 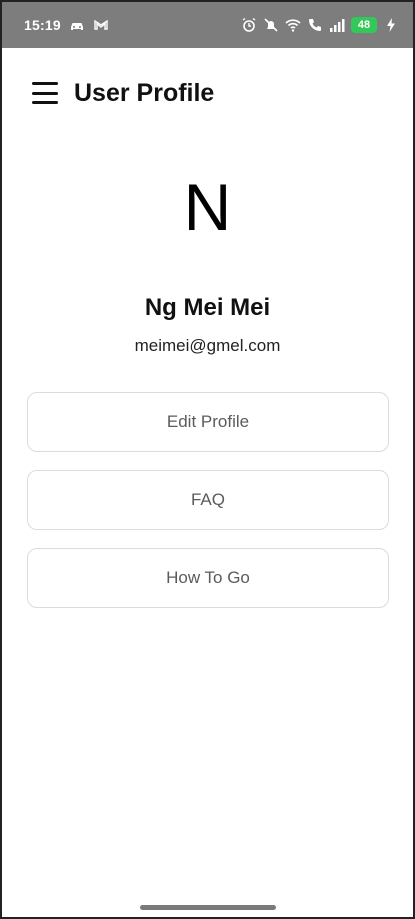 I want to click on how-to-go-button: How To Go, so click(x=208, y=578).